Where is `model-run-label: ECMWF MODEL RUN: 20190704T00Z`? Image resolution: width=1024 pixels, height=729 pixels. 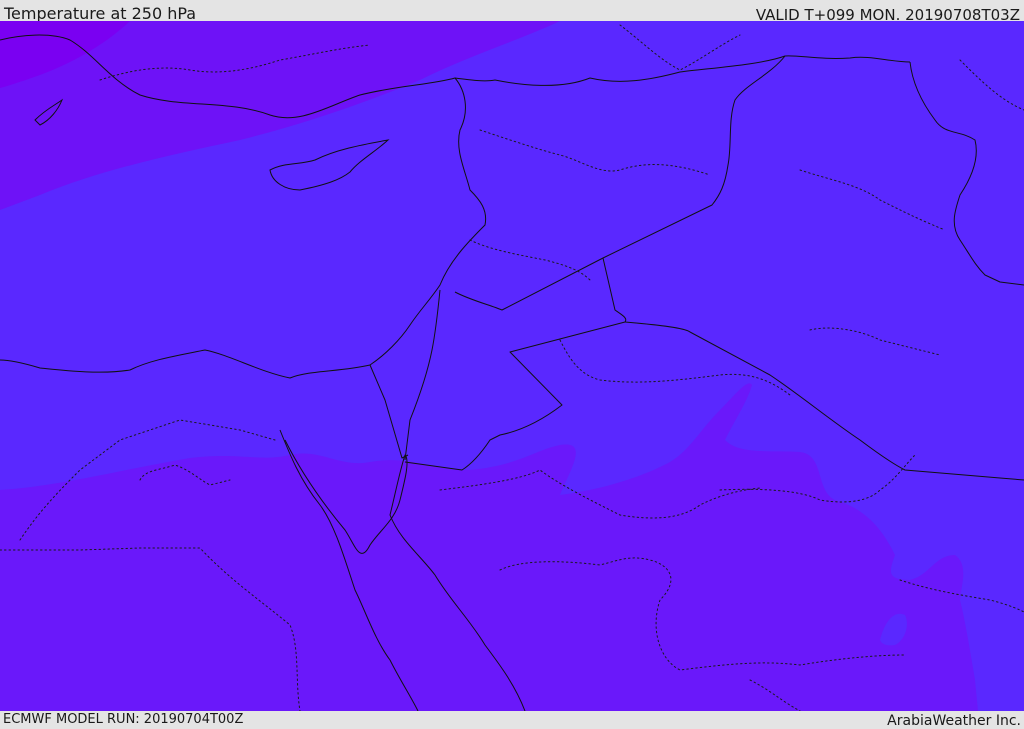 model-run-label: ECMWF MODEL RUN: 20190704T00Z is located at coordinates (123, 719).